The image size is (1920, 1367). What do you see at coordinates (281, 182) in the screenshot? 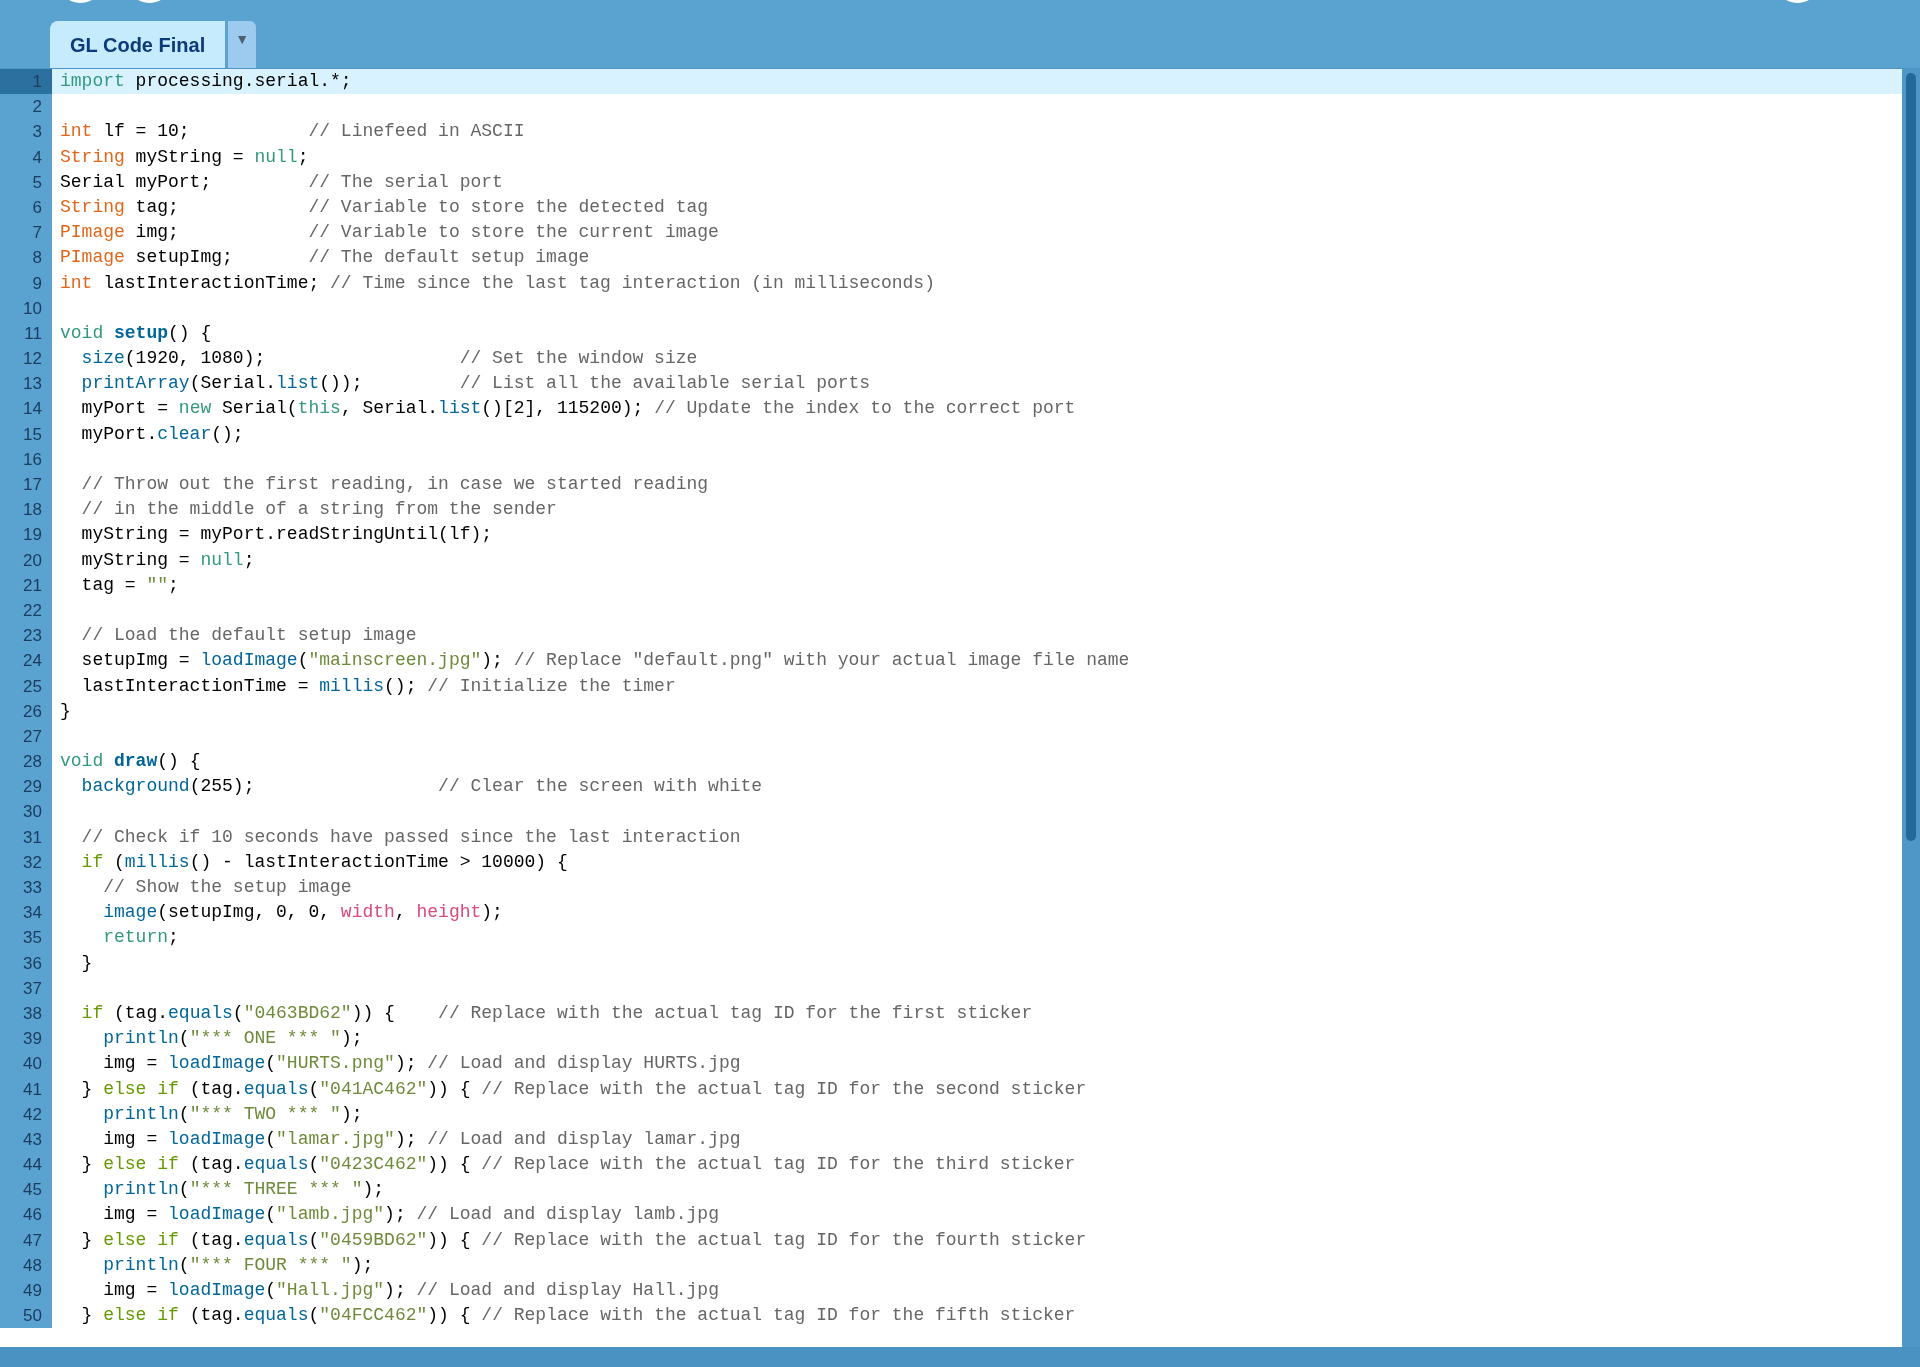
I see `code-line: Serial myPort; // The serial port` at bounding box center [281, 182].